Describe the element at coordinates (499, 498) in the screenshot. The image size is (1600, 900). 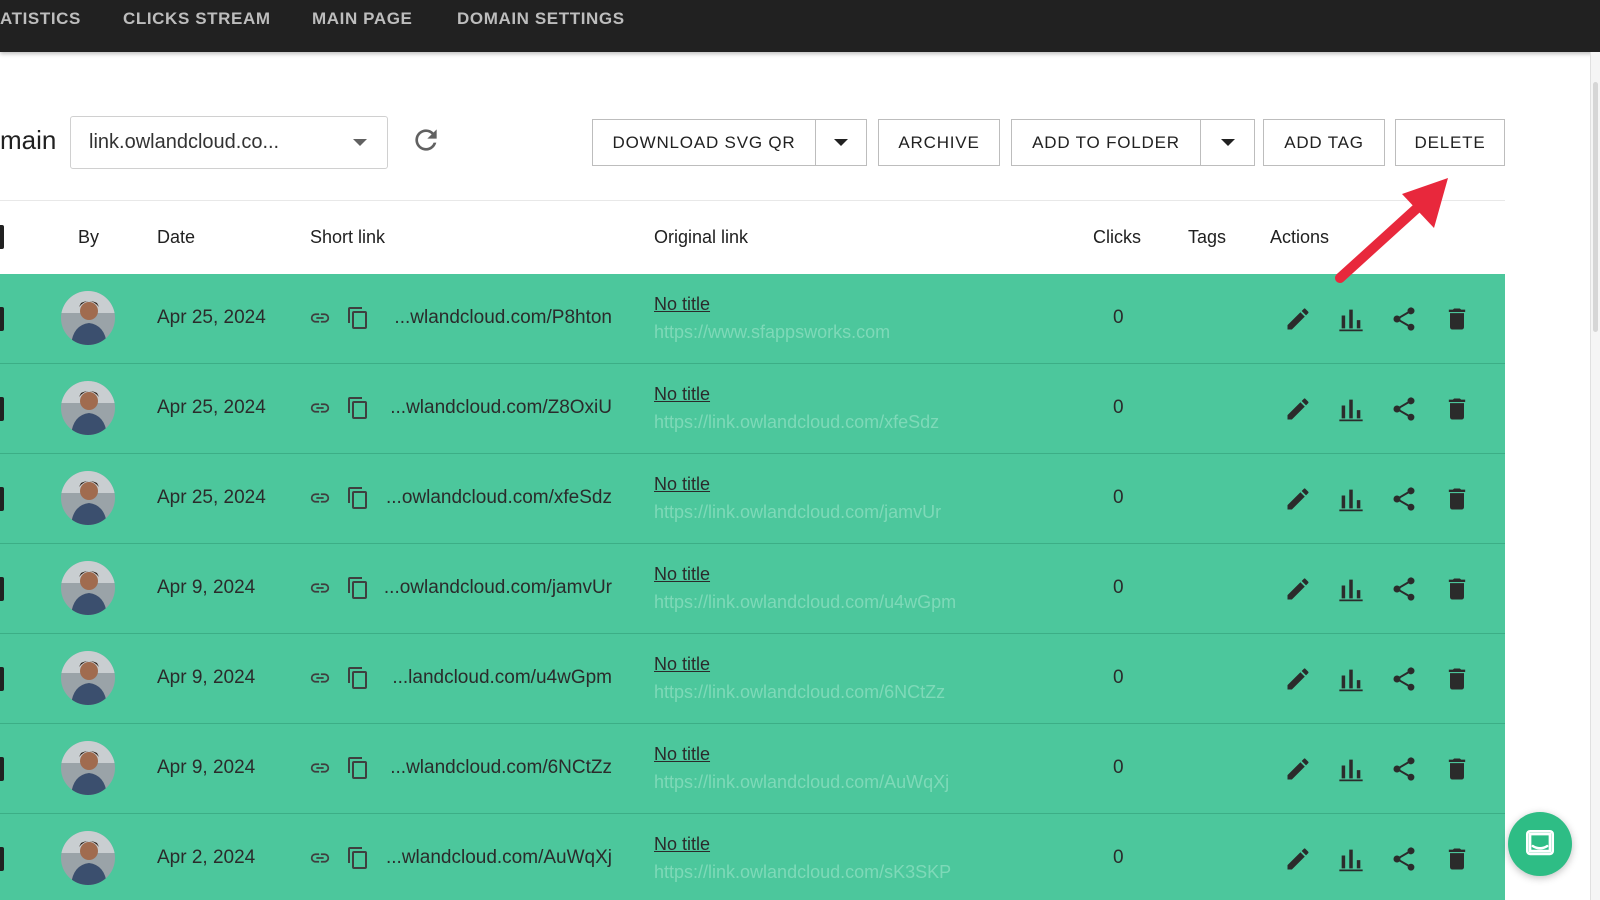
I see `row-short-link: ...owlandcloud.com/xfeSdz` at that location.